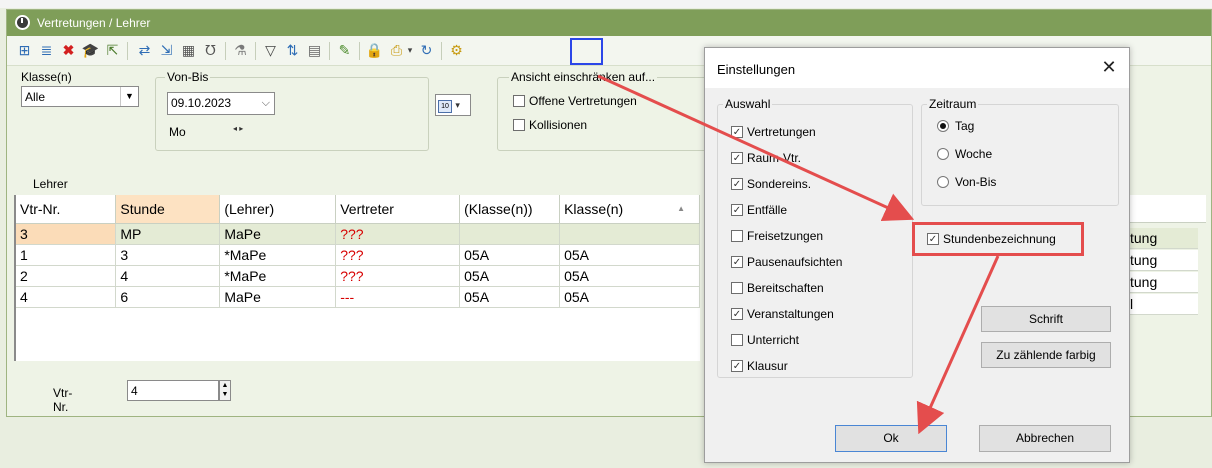 This screenshot has width=1212, height=468. Describe the element at coordinates (891, 438) in the screenshot. I see `ok-button: Ok` at that location.